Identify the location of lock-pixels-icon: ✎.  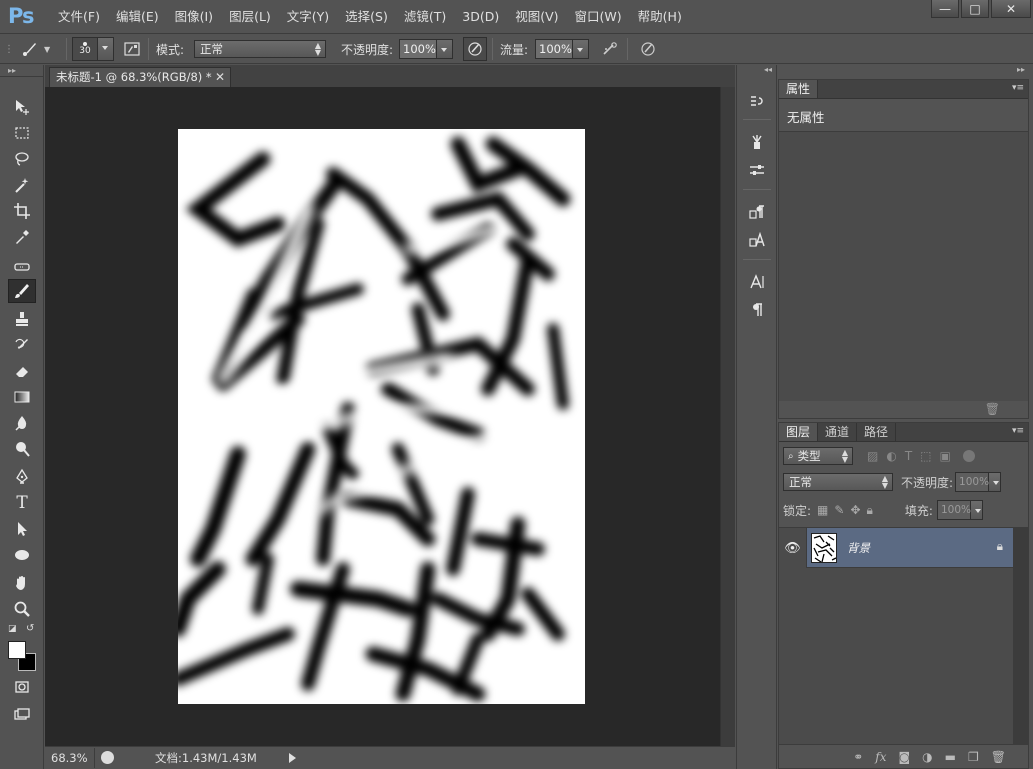
(839, 510).